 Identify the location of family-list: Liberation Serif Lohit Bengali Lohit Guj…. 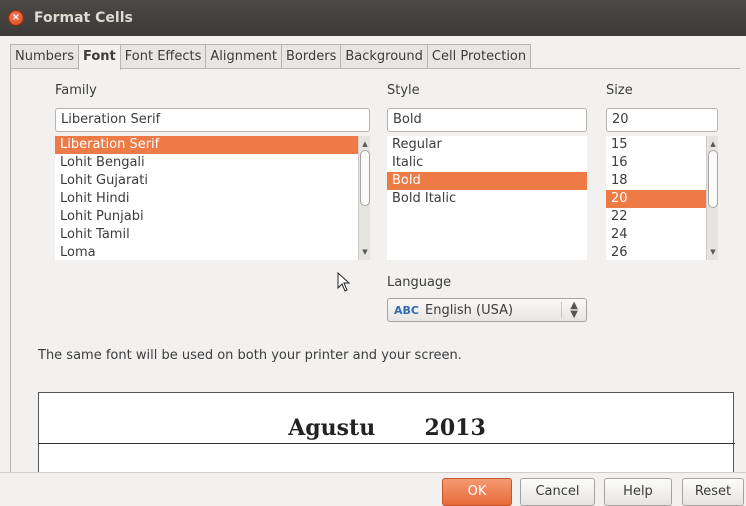
(212, 198).